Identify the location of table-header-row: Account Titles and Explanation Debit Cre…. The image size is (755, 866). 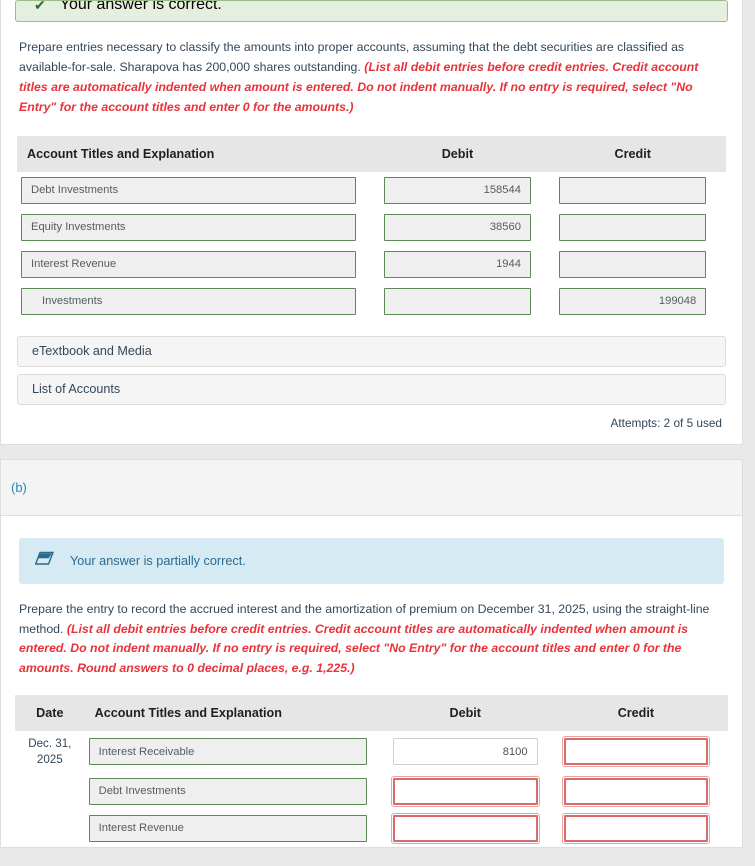
(371, 153).